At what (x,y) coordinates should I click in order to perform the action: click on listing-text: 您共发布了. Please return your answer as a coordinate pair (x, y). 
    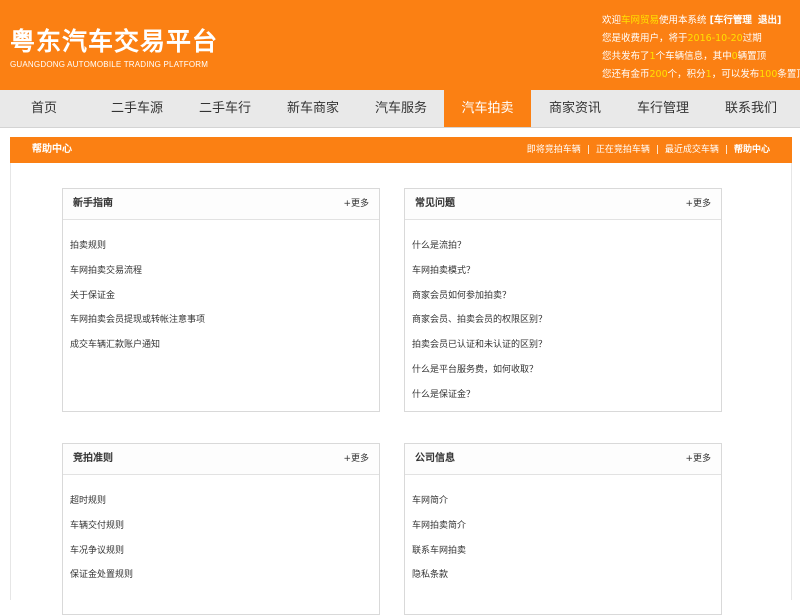
    Looking at the image, I should click on (626, 56).